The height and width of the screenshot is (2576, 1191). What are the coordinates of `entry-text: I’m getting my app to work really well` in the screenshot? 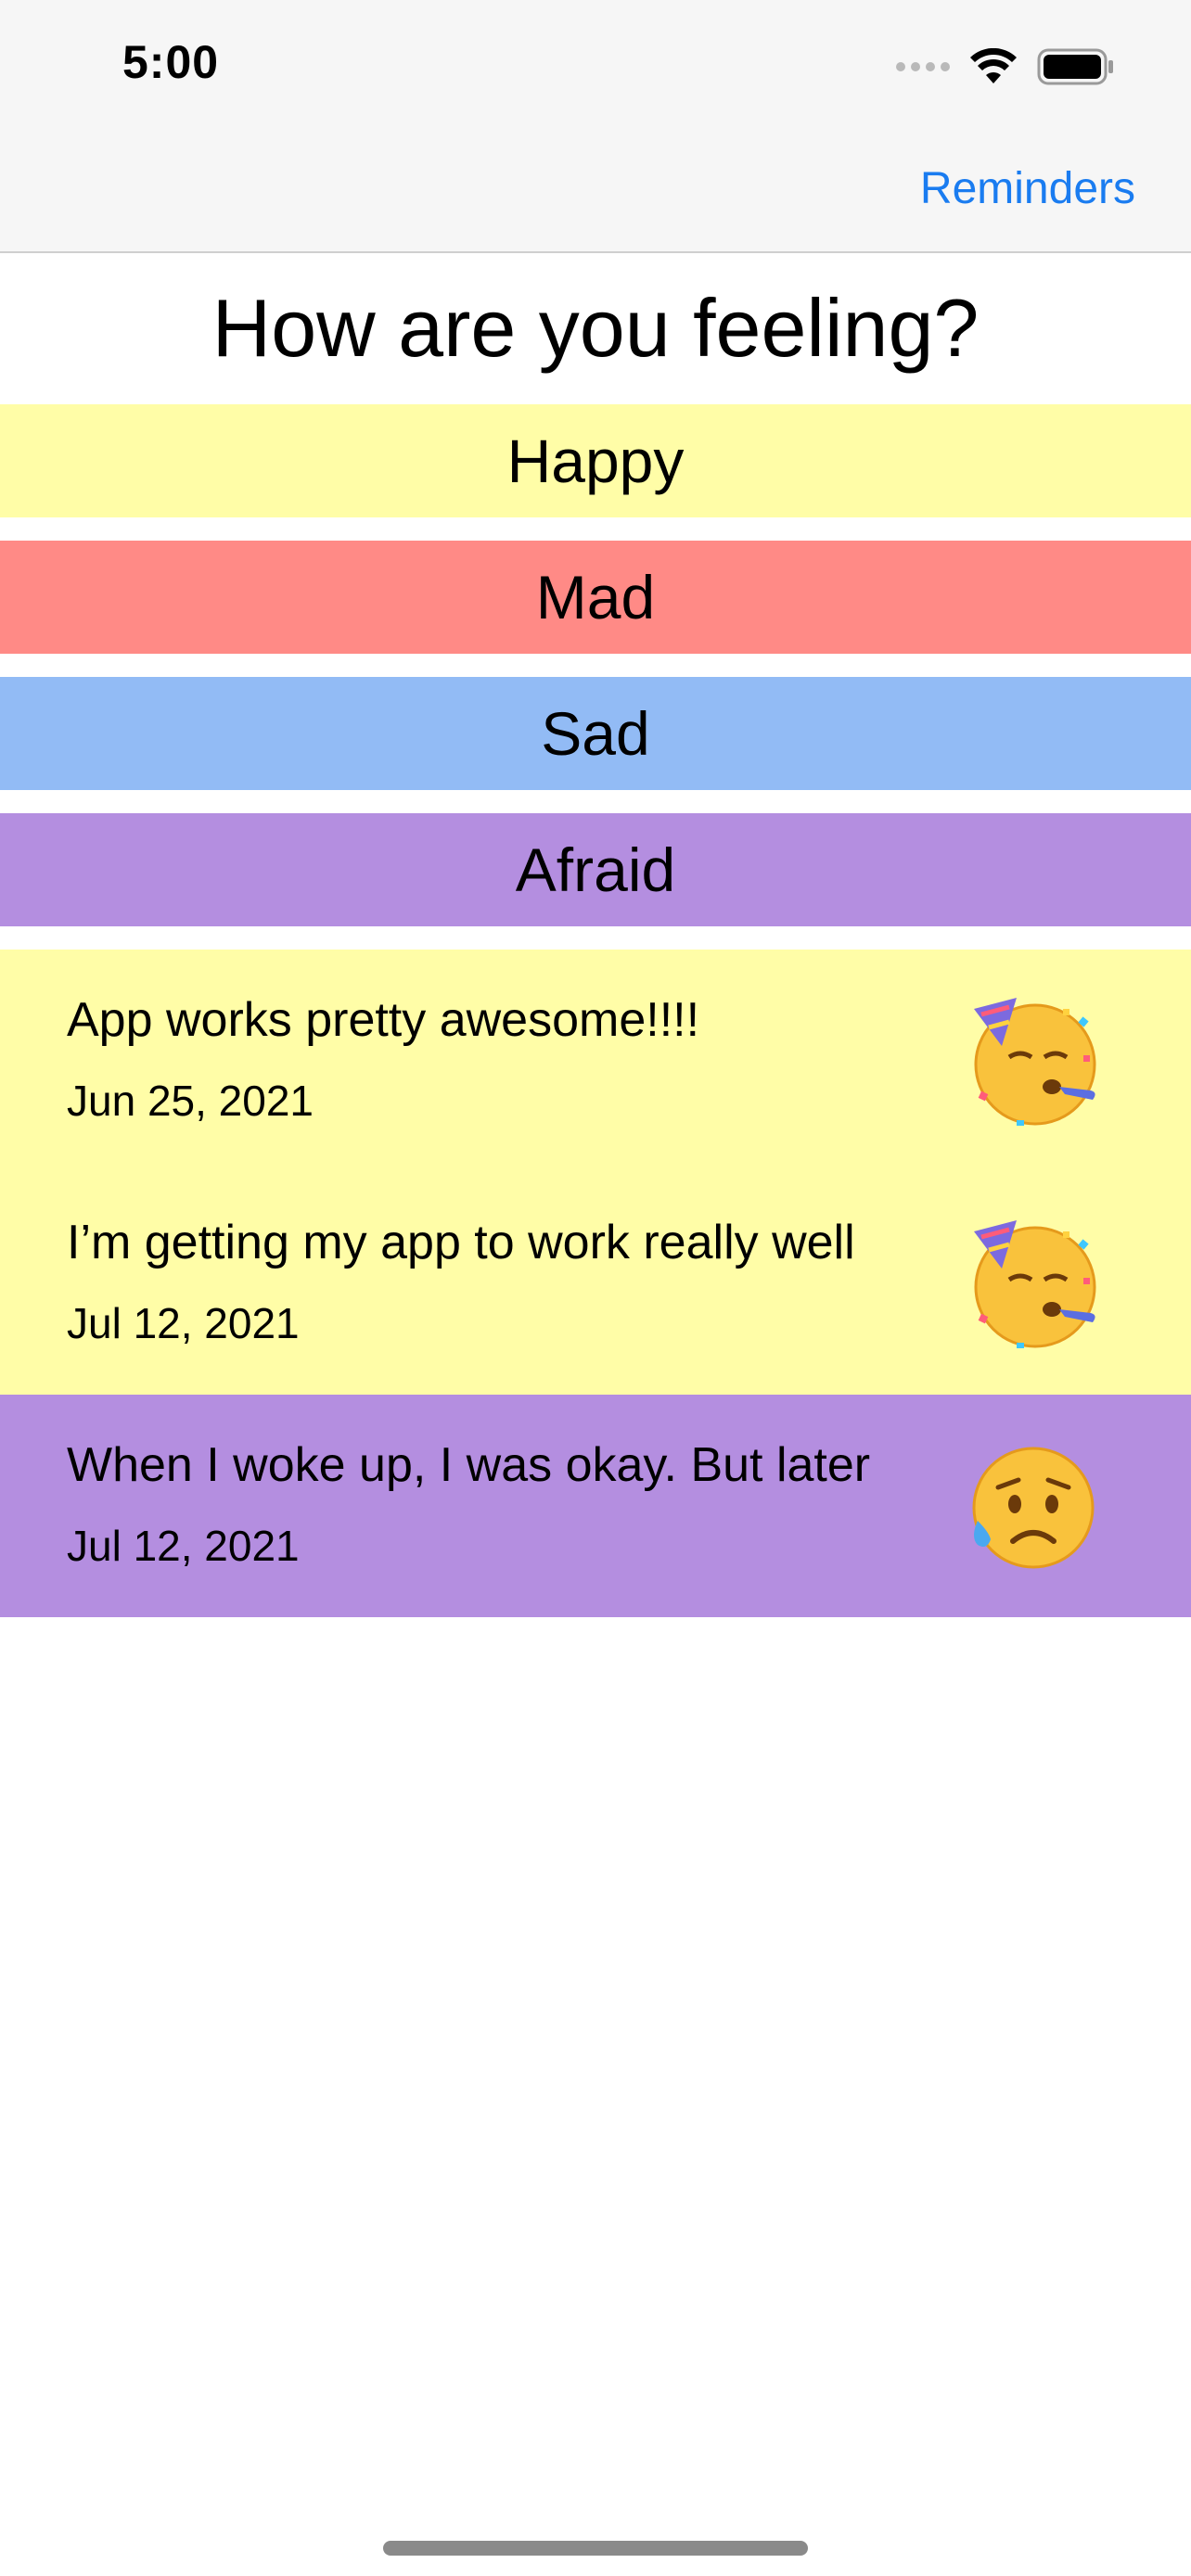 It's located at (461, 1243).